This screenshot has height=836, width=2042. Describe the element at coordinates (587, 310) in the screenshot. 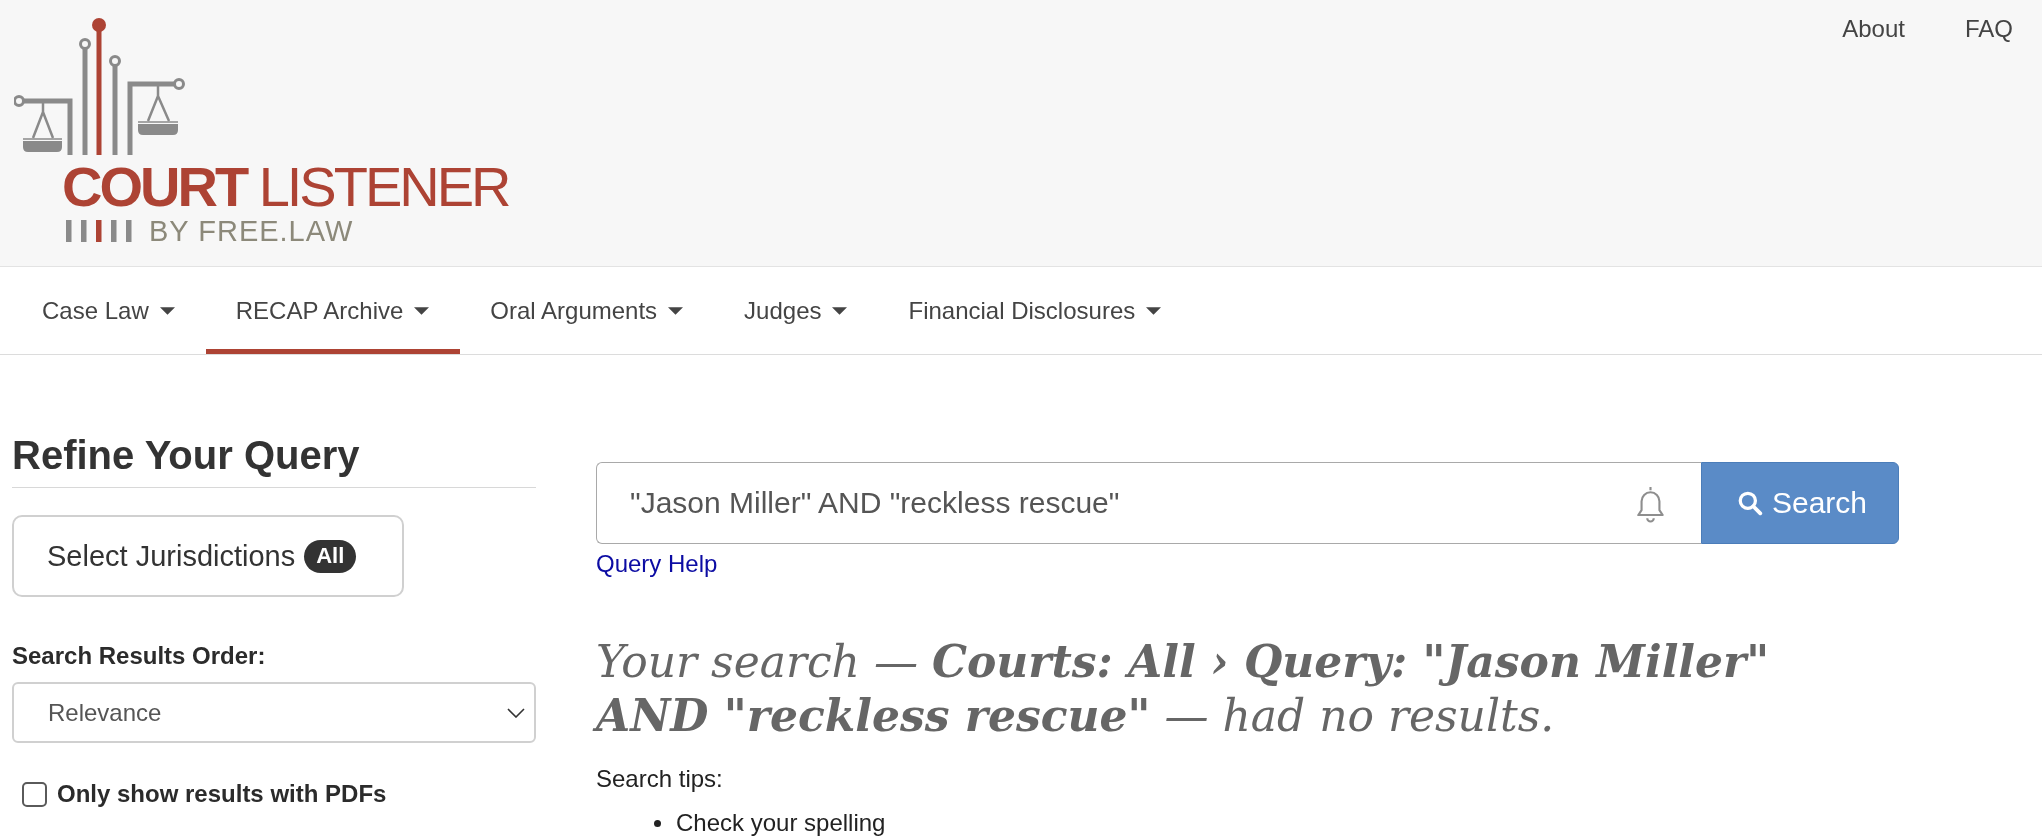

I see `nav-tab: Oral Arguments` at that location.